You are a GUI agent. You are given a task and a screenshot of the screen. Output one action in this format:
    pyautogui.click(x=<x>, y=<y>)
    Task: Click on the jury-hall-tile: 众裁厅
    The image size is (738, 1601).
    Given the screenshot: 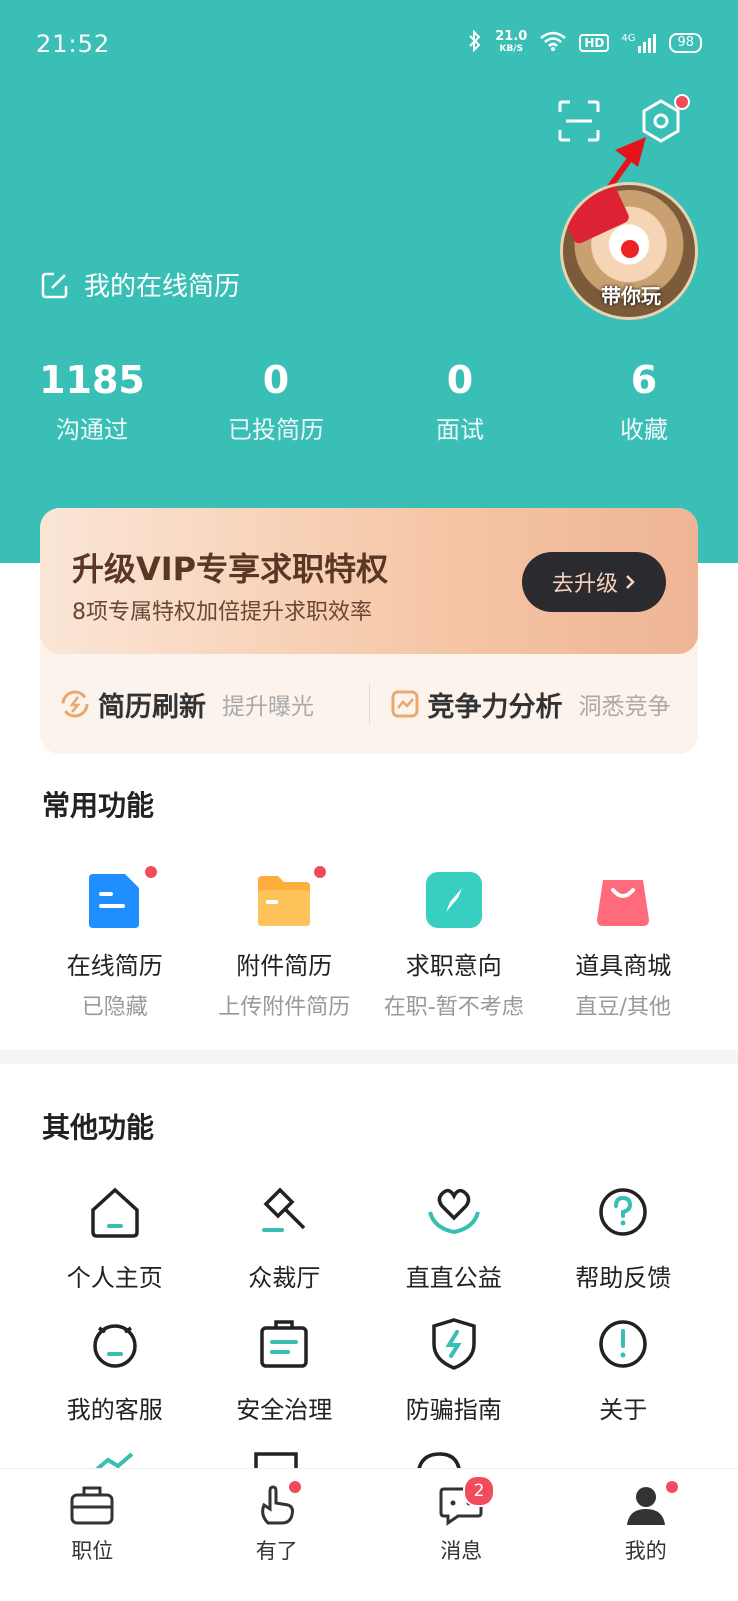 What is the action you would take?
    pyautogui.click(x=285, y=1237)
    